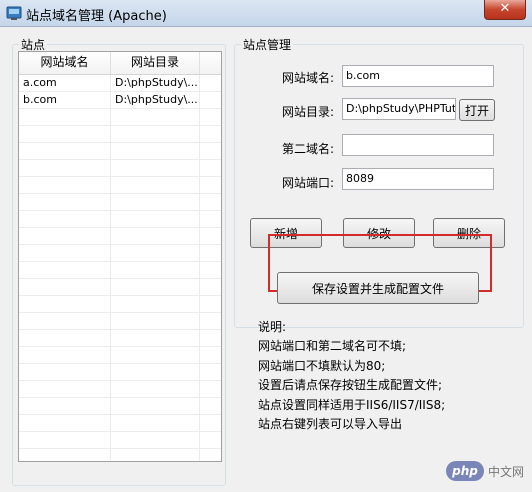 This screenshot has height=492, width=532. Describe the element at coordinates (477, 110) in the screenshot. I see `open-directory-button: 打开` at that location.